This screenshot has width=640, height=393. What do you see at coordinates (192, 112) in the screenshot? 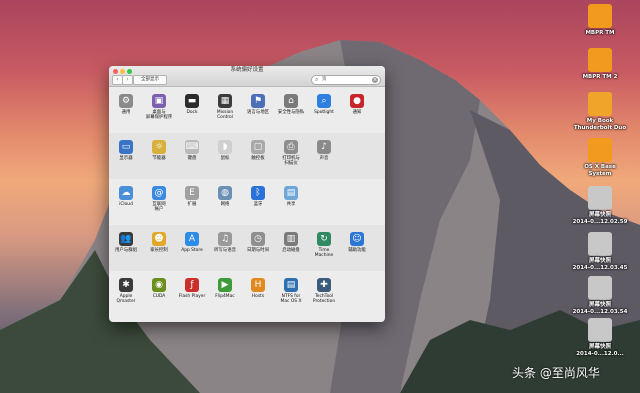
I see `pref-label: Dock` at bounding box center [192, 112].